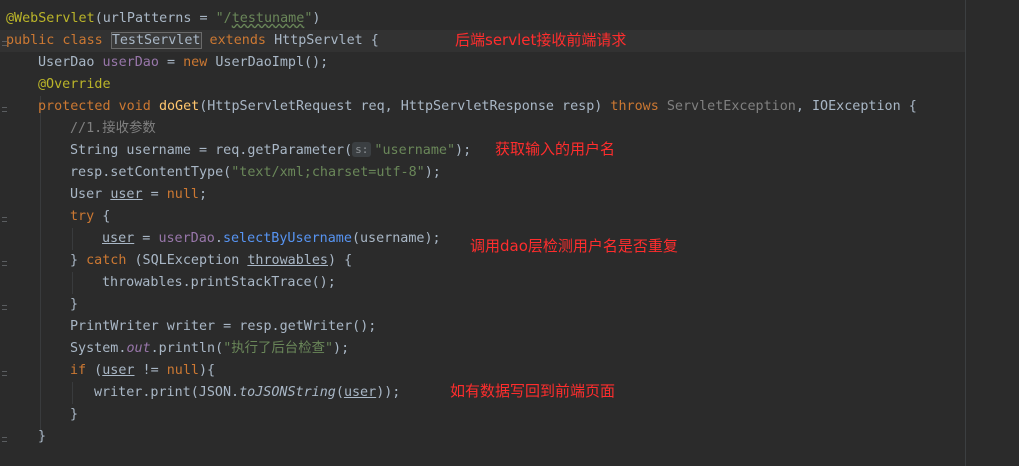 This screenshot has width=1019, height=466. What do you see at coordinates (98, 348) in the screenshot?
I see `code-text: System.` at bounding box center [98, 348].